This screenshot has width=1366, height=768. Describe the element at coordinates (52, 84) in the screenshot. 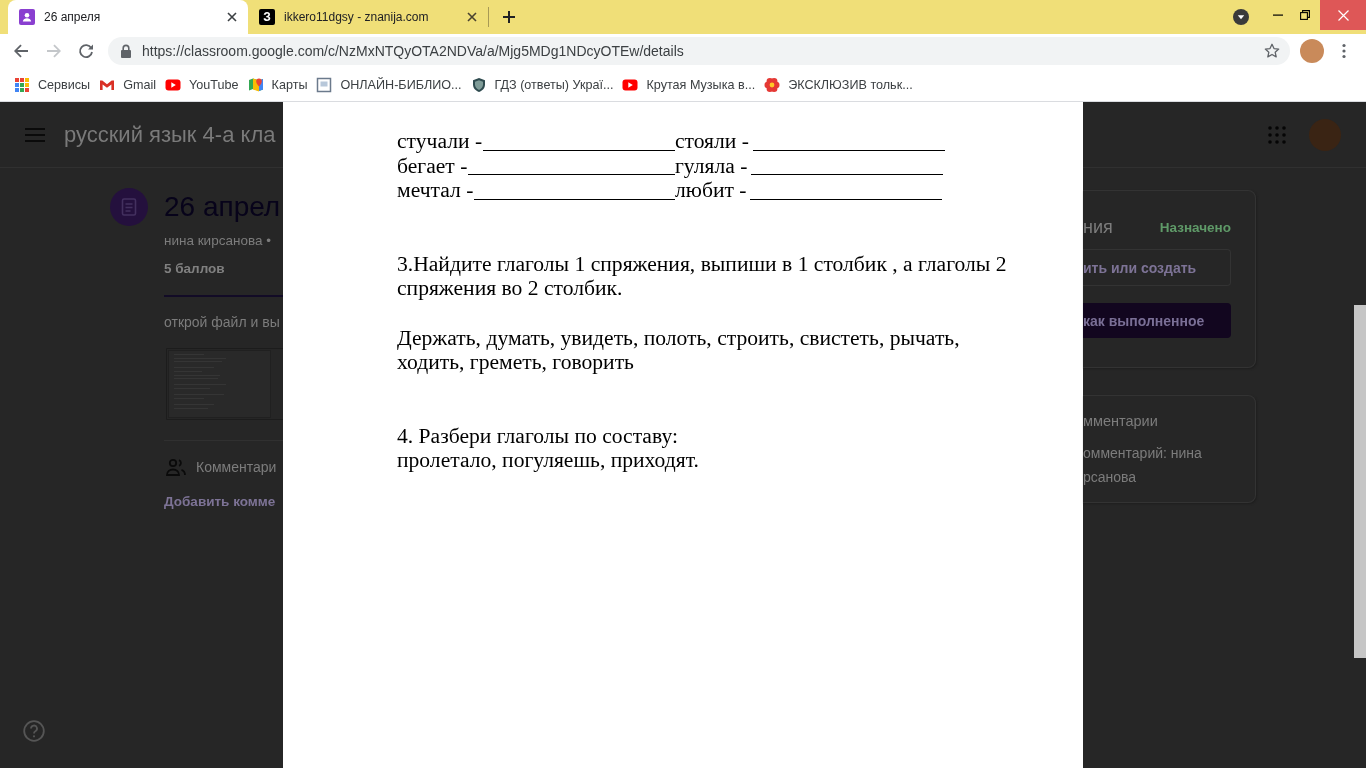

I see `bookmark: Сервисы` at that location.